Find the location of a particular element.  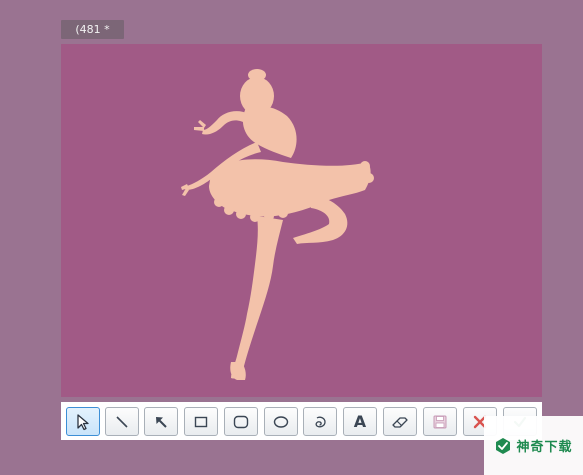

save-icon is located at coordinates (440, 421).